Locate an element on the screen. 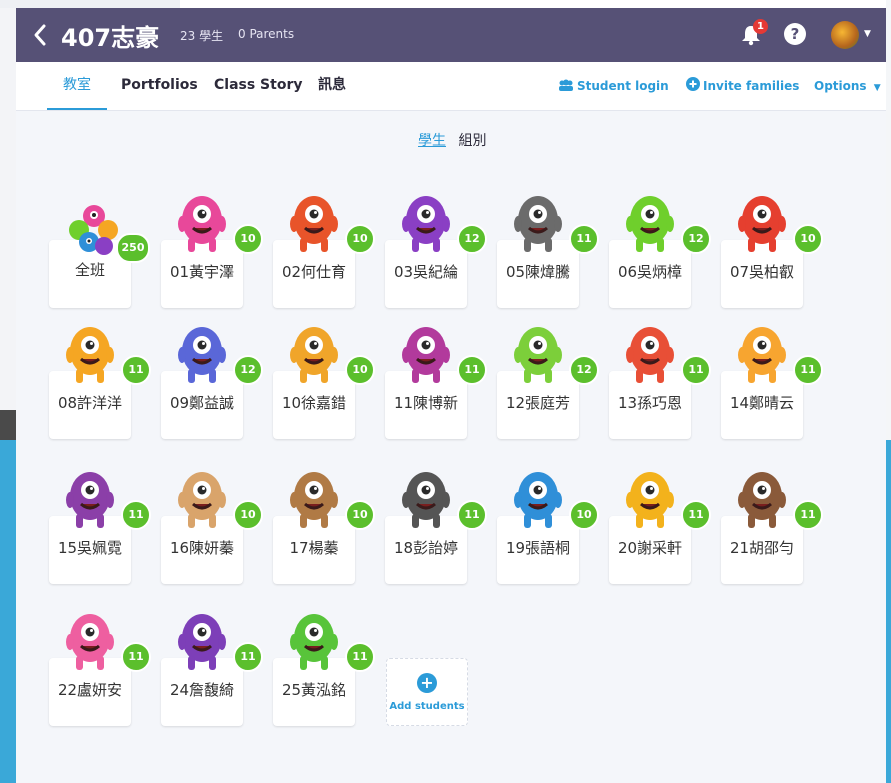 This screenshot has height=783, width=891. add-students-button: + Add students is located at coordinates (427, 692).